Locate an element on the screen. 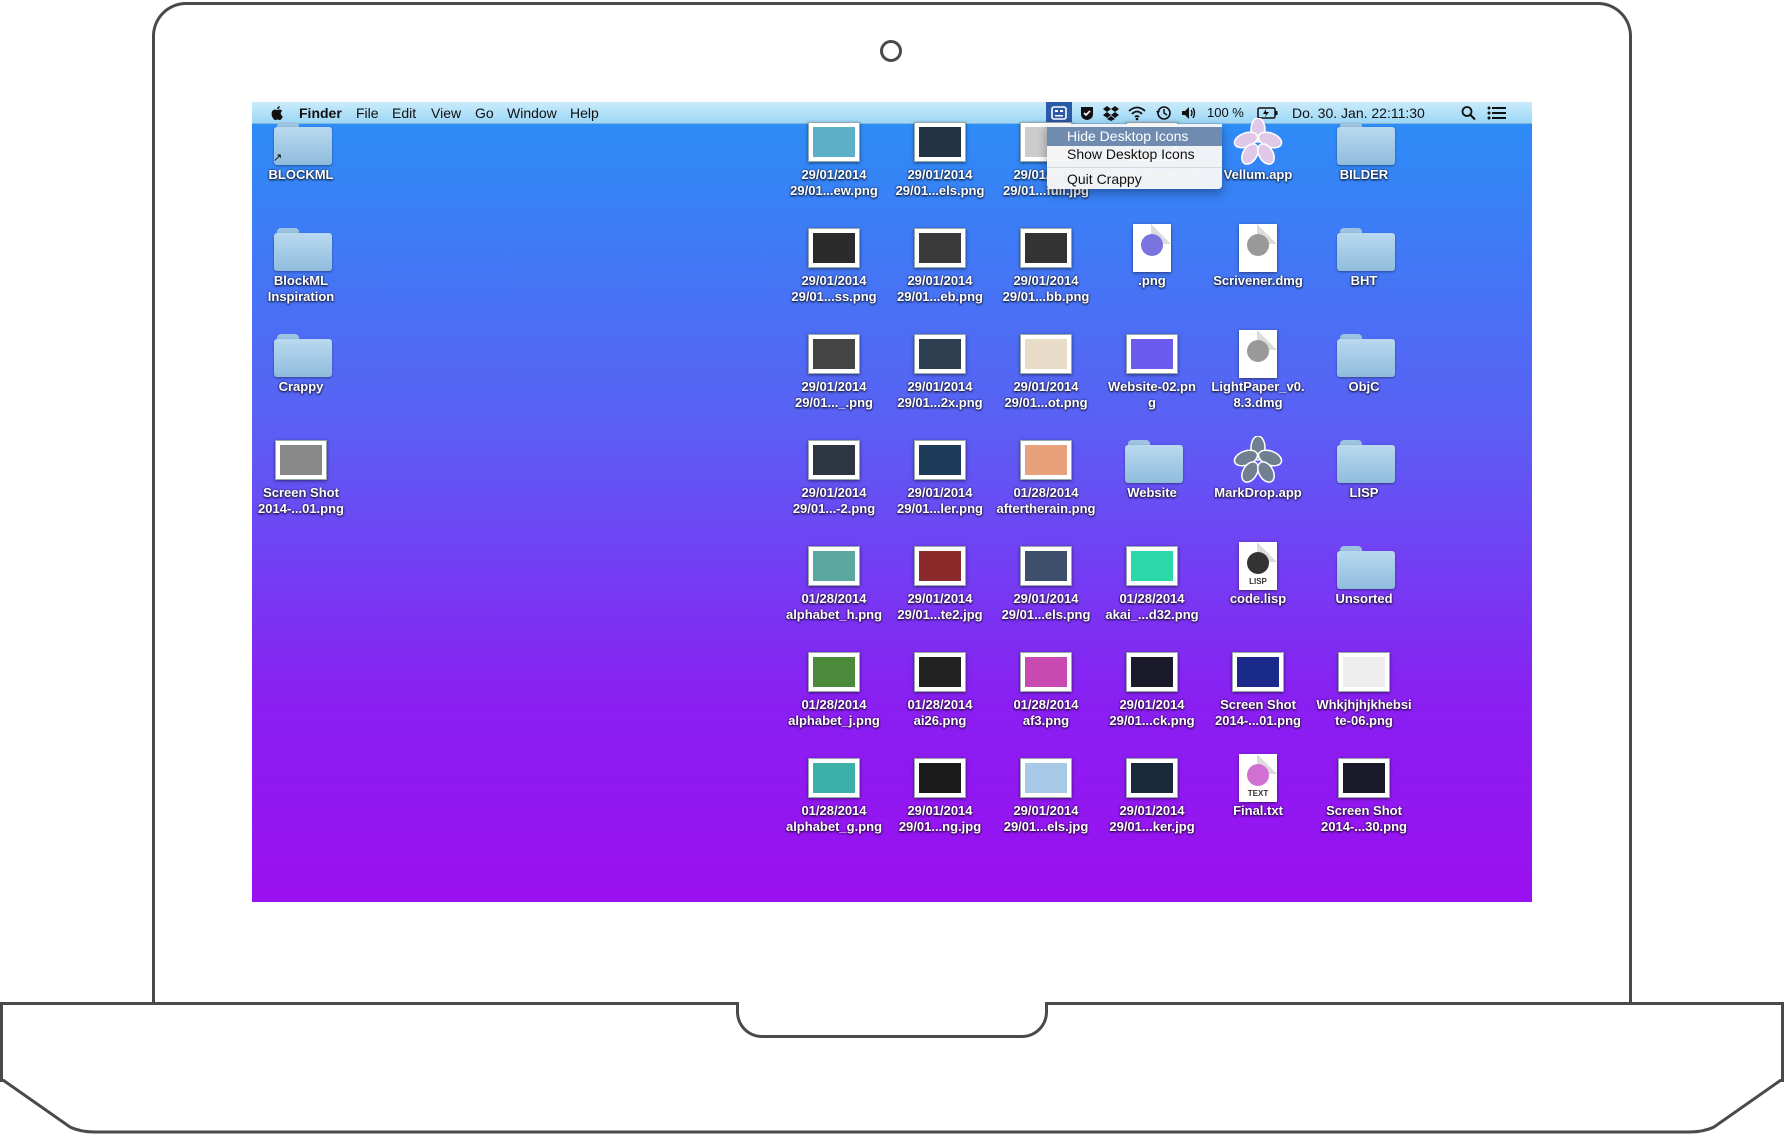 Image resolution: width=1784 pixels, height=1134 pixels. desktop-icon-screen-shot-2014-30-png: Screen Shot 2014-...30.png is located at coordinates (1364, 799).